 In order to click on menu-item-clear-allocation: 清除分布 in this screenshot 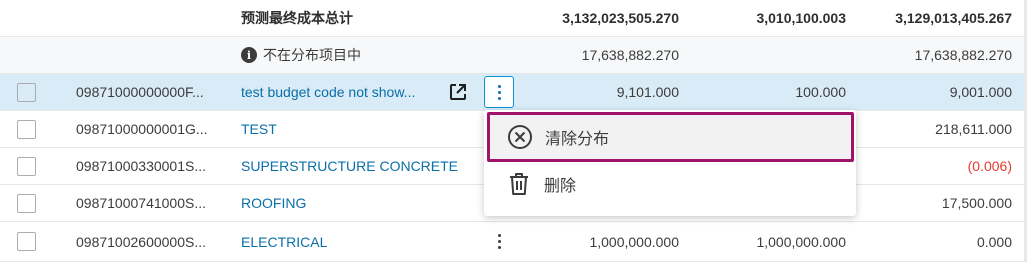, I will do `click(670, 137)`.